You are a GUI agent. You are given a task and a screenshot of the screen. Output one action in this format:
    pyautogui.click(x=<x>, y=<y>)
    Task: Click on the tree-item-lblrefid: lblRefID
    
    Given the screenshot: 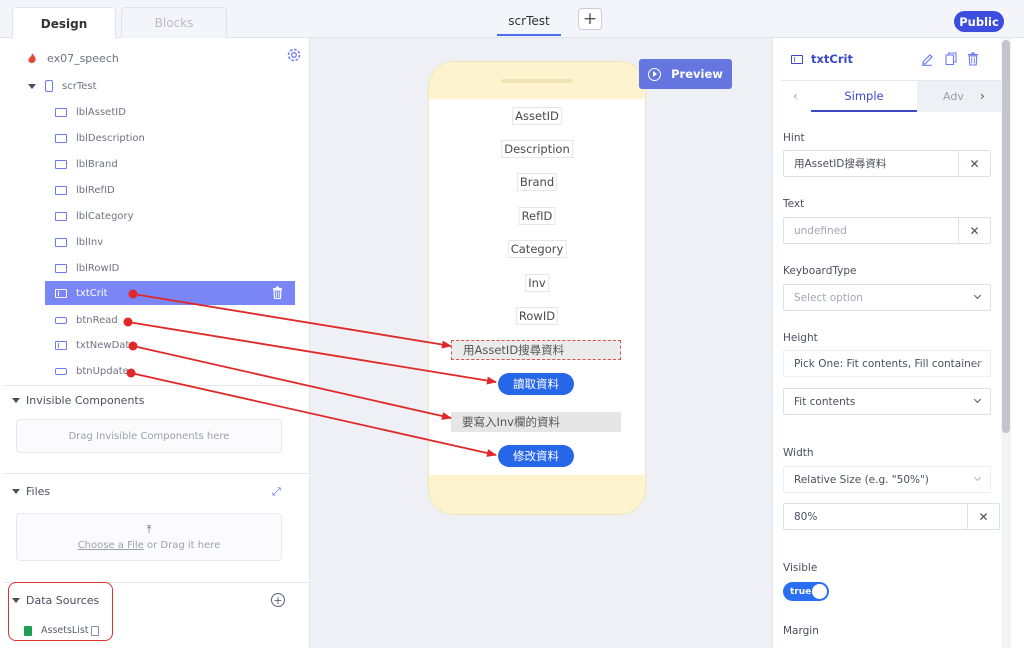 What is the action you would take?
    pyautogui.click(x=85, y=190)
    